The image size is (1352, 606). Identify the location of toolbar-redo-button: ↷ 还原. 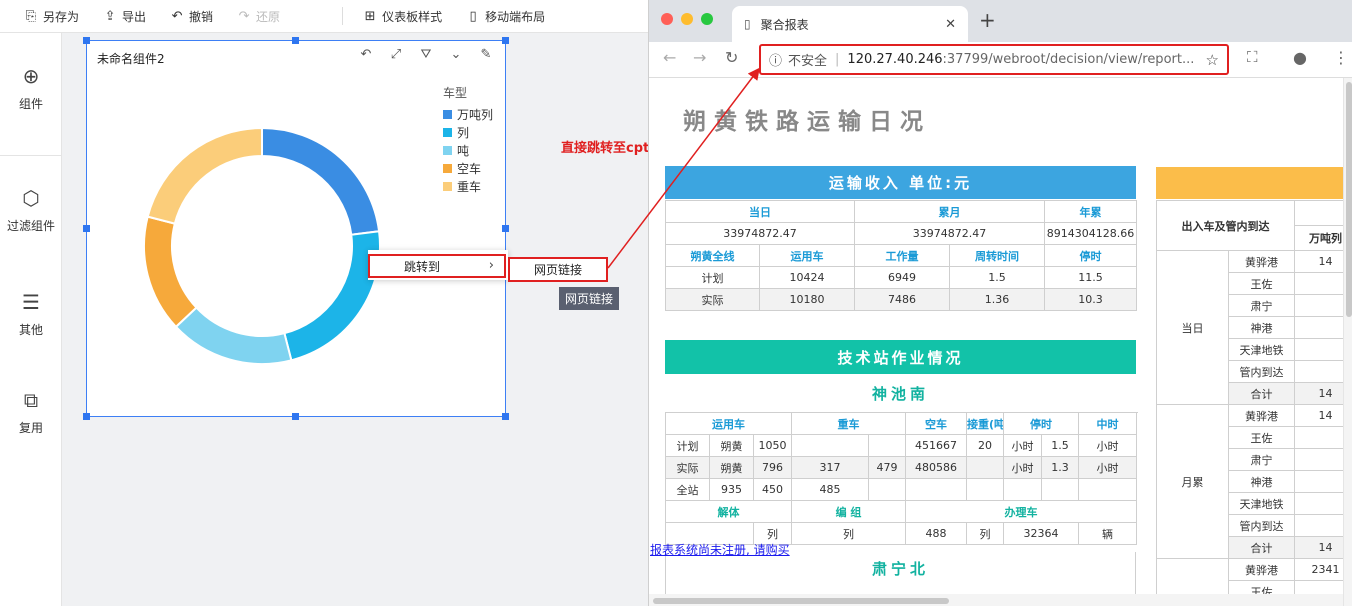
(258, 16).